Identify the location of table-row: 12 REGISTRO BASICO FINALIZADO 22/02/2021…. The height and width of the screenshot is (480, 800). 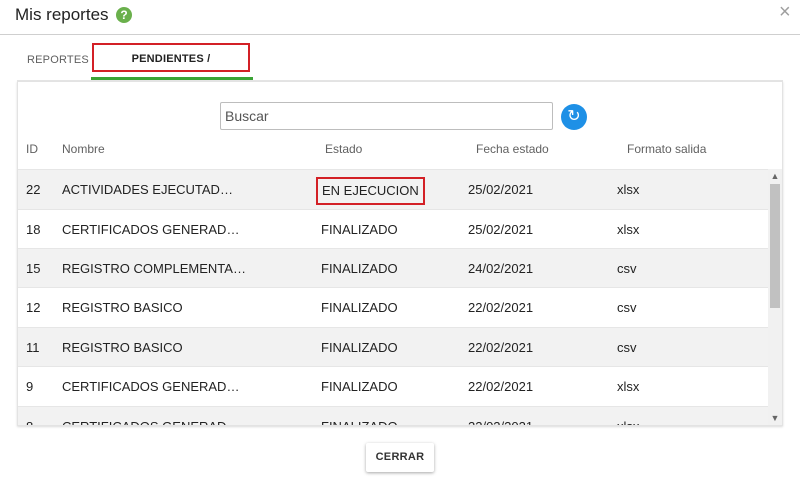
(393, 307).